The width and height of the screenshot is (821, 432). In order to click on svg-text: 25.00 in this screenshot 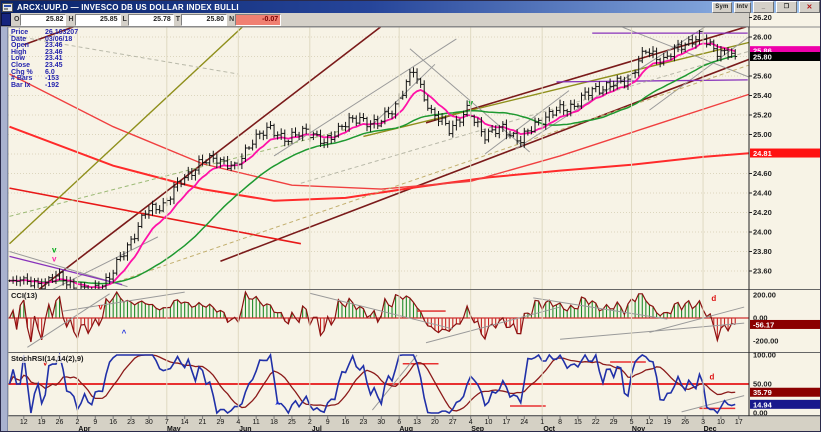, I will do `click(762, 134)`.